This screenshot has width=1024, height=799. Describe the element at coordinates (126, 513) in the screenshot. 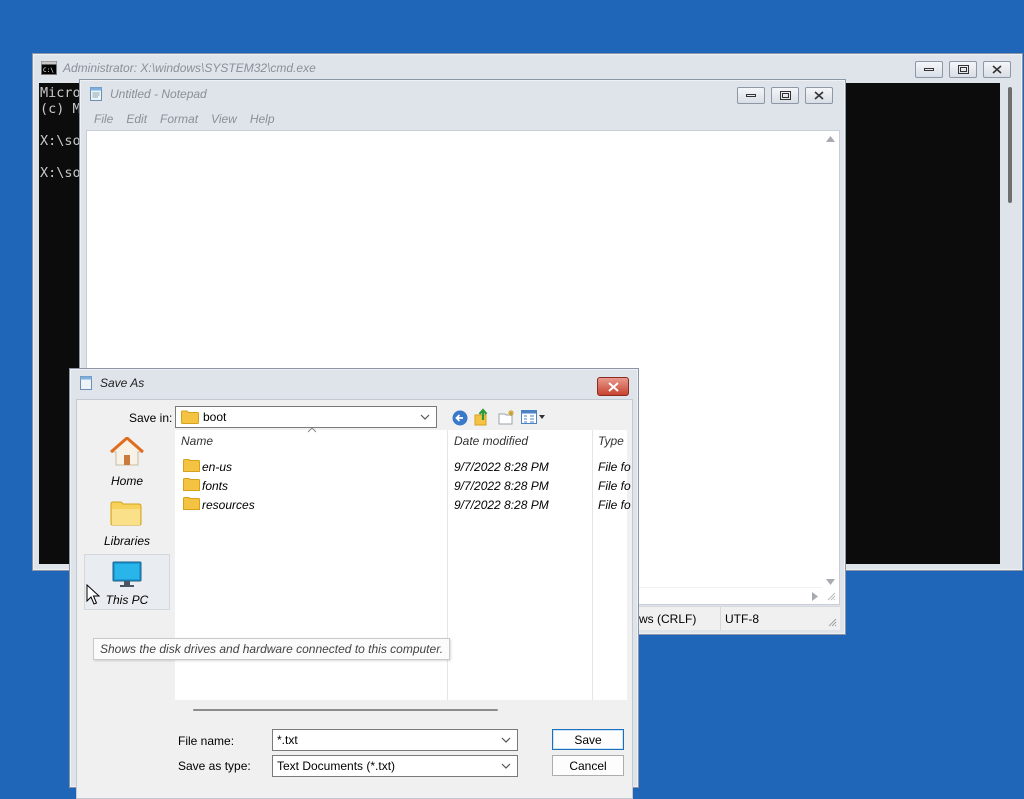

I see `libraries-icon` at that location.